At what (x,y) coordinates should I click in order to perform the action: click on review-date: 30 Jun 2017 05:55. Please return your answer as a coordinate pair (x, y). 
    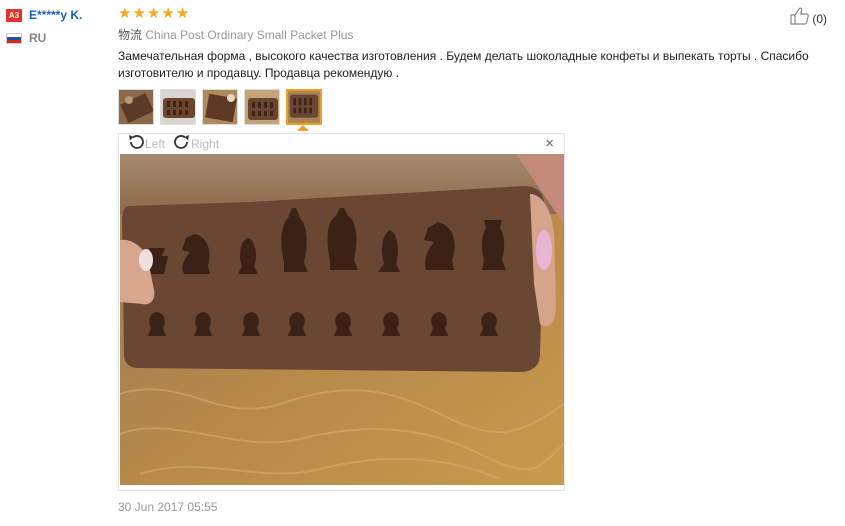
    Looking at the image, I should click on (168, 507).